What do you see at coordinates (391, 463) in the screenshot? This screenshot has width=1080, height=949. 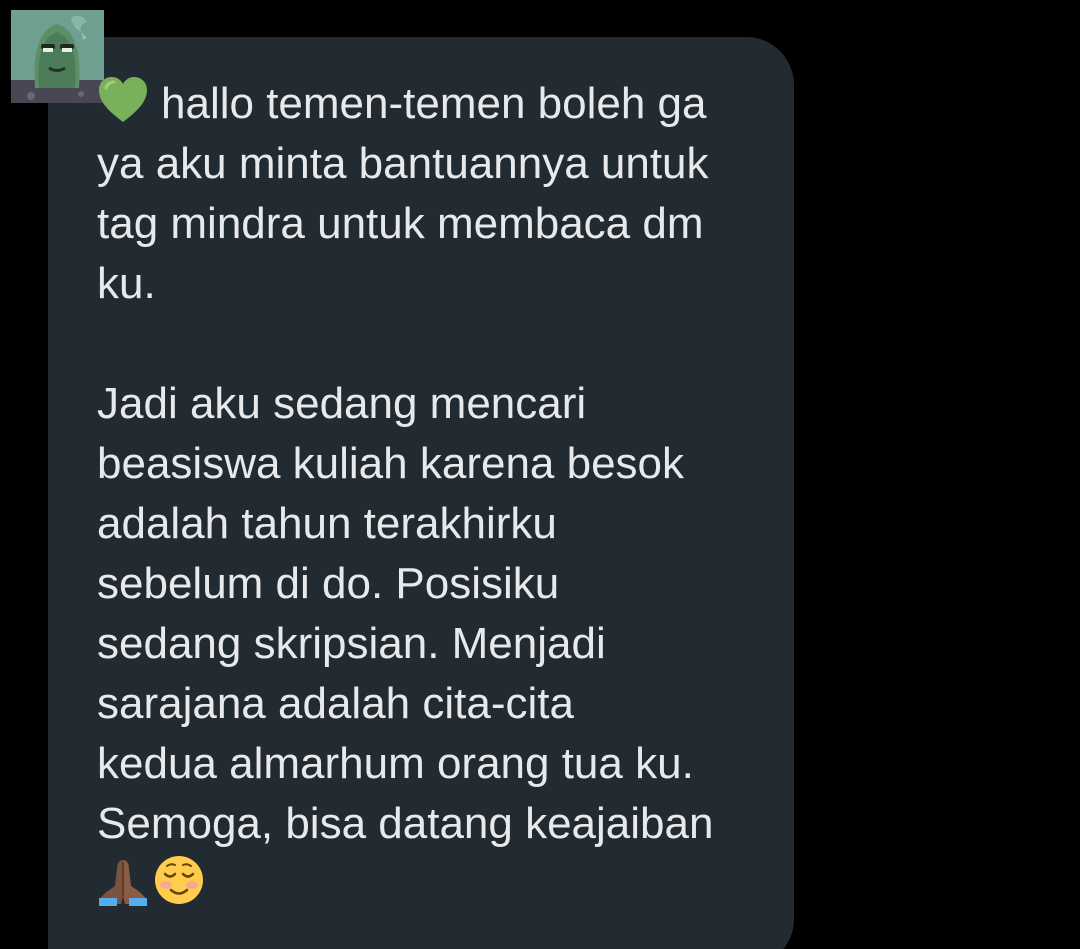 I see `message-line: beasiswa kuliah karena besok` at bounding box center [391, 463].